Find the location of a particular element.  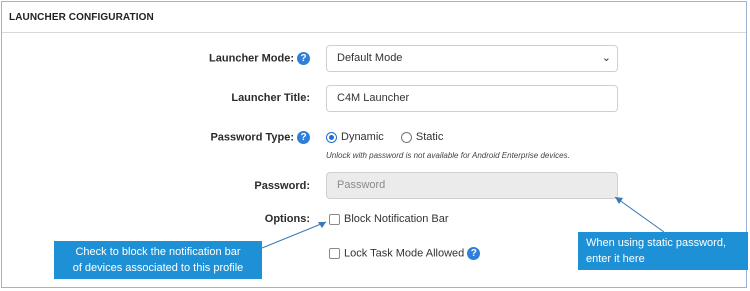

password-type-radio-group: Dynamic Static is located at coordinates (391, 137).